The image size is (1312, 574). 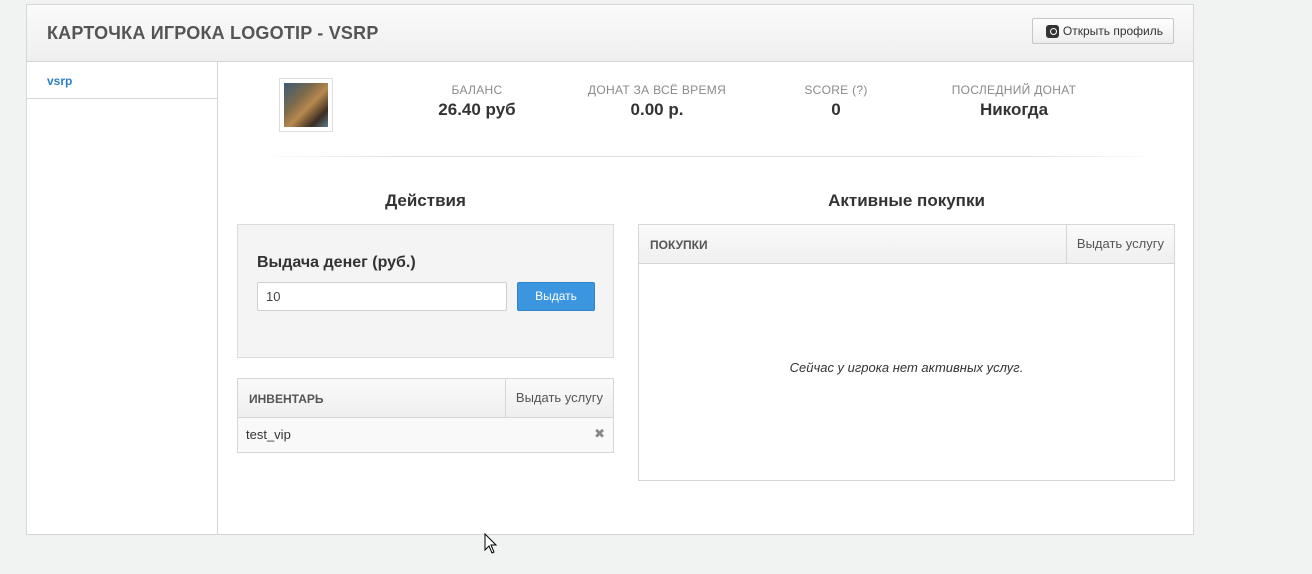 I want to click on stat-score-label: SCORE (?), so click(x=836, y=90).